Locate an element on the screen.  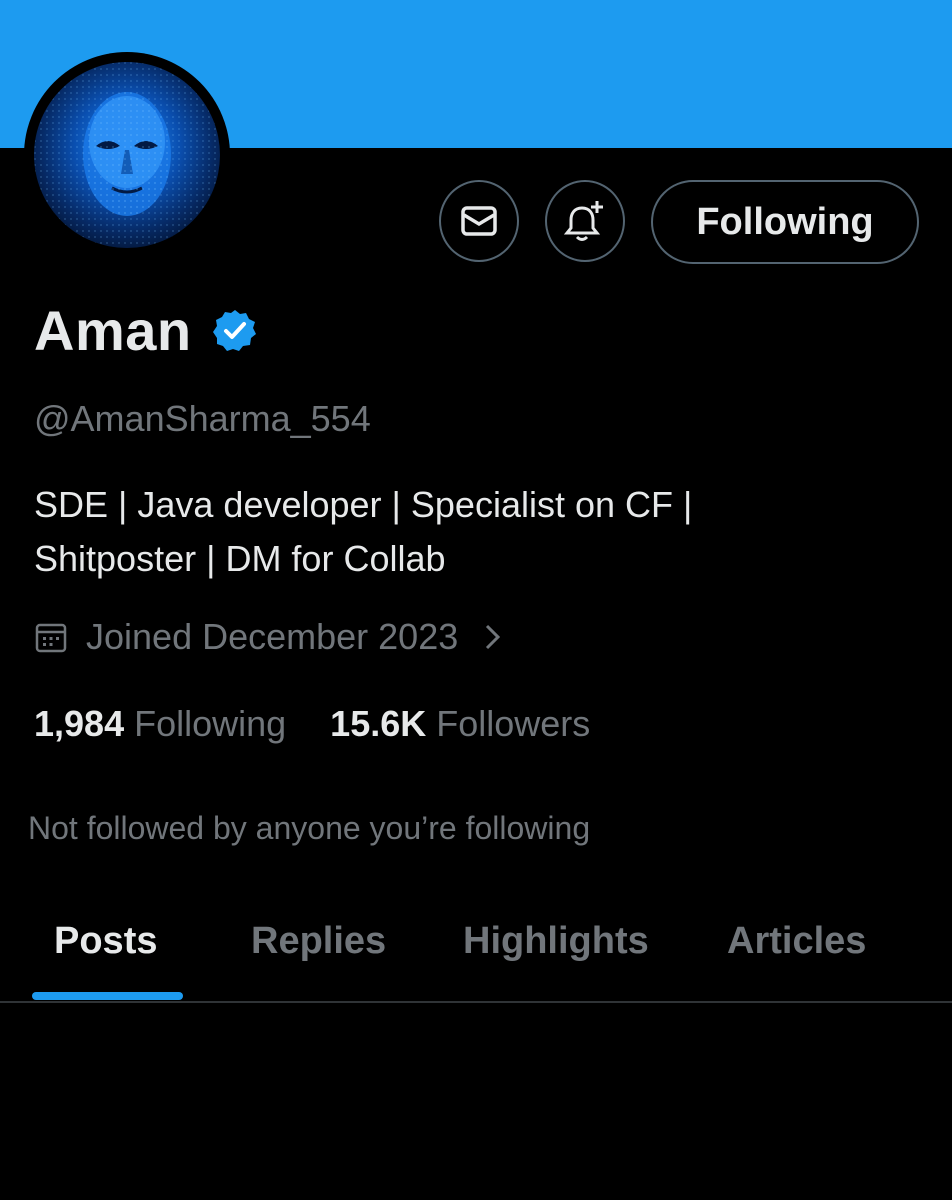
active-tab-indicator is located at coordinates (107, 996).